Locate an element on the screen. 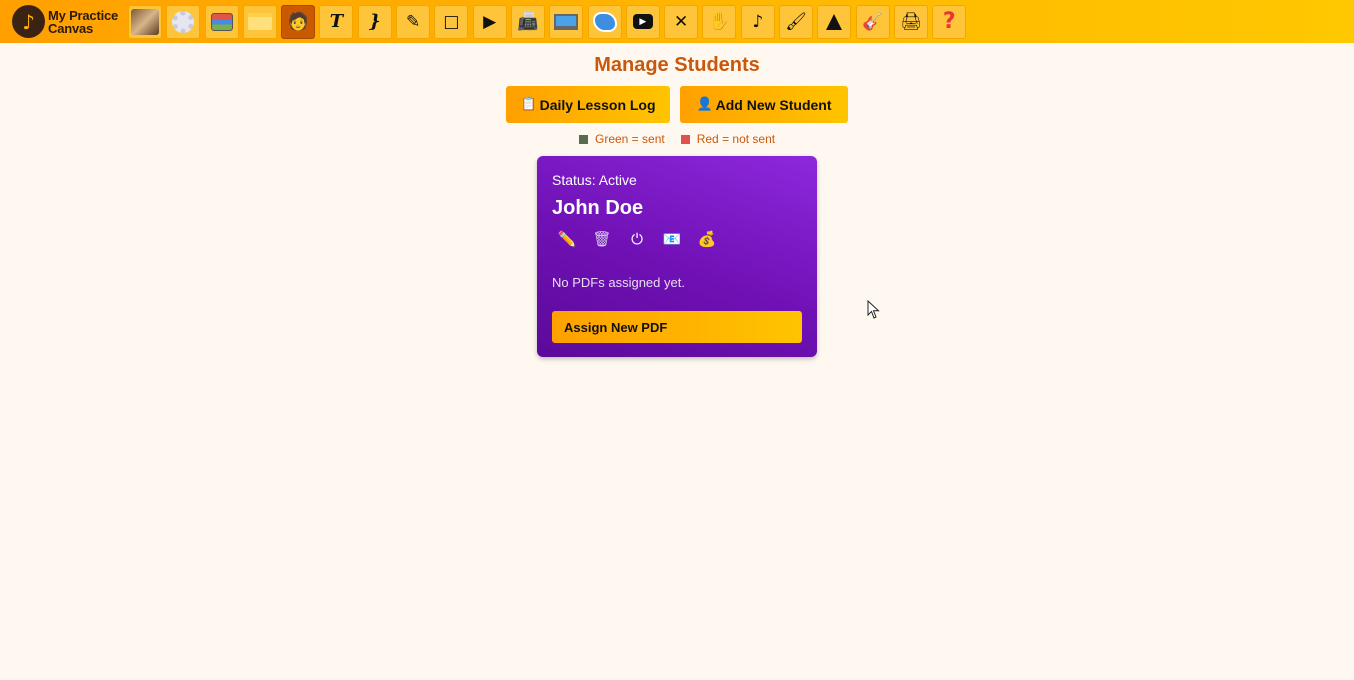 The width and height of the screenshot is (1354, 680). folder-tool-button is located at coordinates (259, 21).